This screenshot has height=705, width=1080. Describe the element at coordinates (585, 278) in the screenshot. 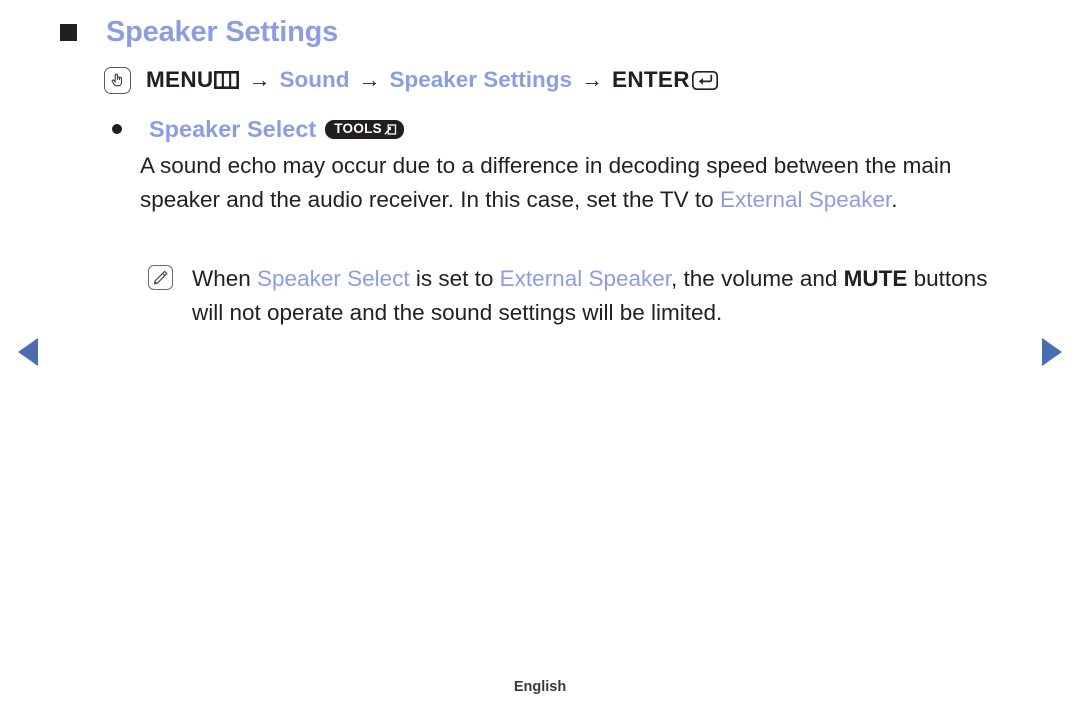

I see `note-highlight-external-speaker: External Speaker` at that location.